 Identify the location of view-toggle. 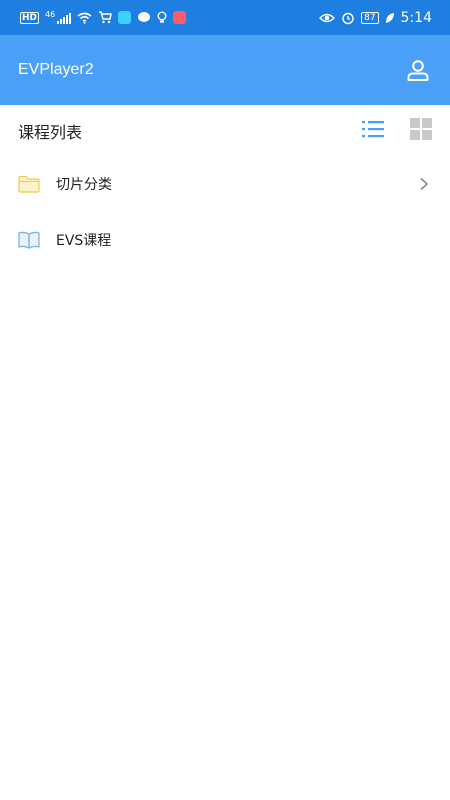
(397, 131).